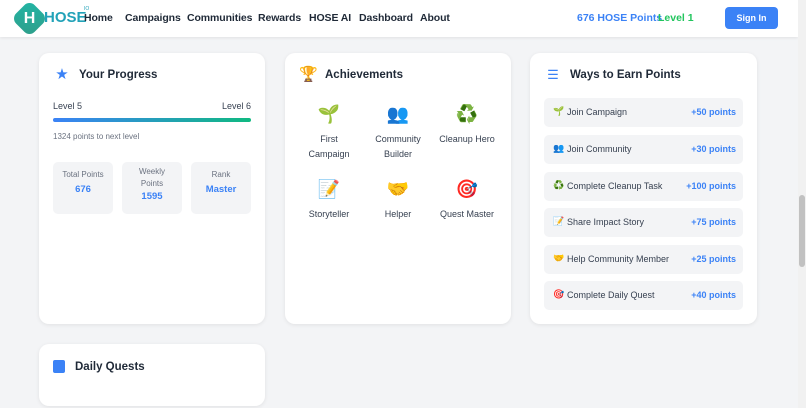 The width and height of the screenshot is (806, 408). What do you see at coordinates (329, 131) in the screenshot?
I see `achievement-first-campaign: 🌱 First Campaign` at bounding box center [329, 131].